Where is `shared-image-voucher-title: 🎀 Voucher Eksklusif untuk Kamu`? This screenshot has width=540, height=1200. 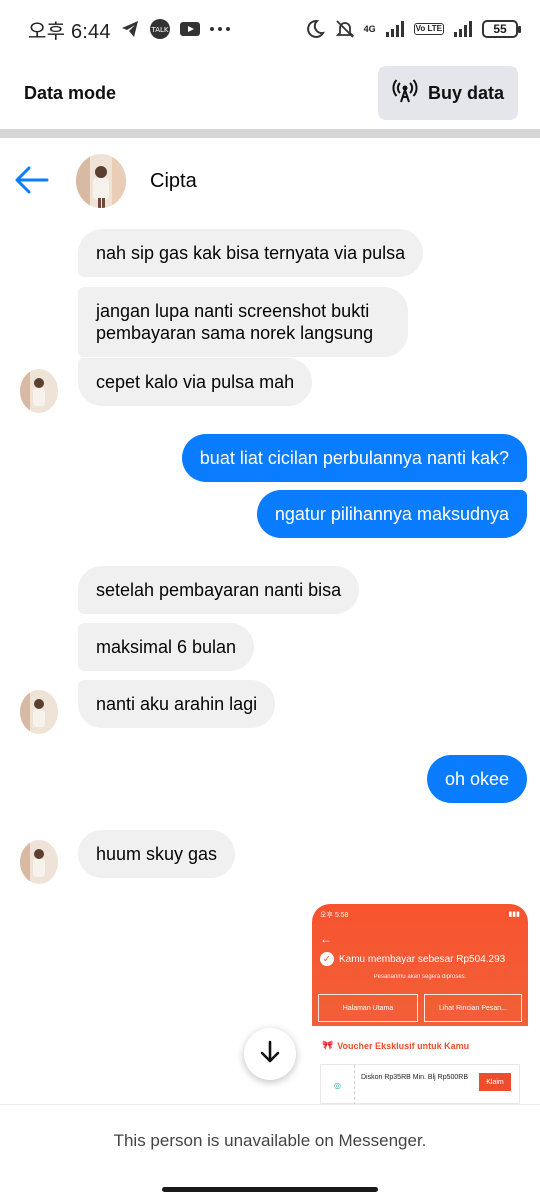 shared-image-voucher-title: 🎀 Voucher Eksklusif untuk Kamu is located at coordinates (395, 1045).